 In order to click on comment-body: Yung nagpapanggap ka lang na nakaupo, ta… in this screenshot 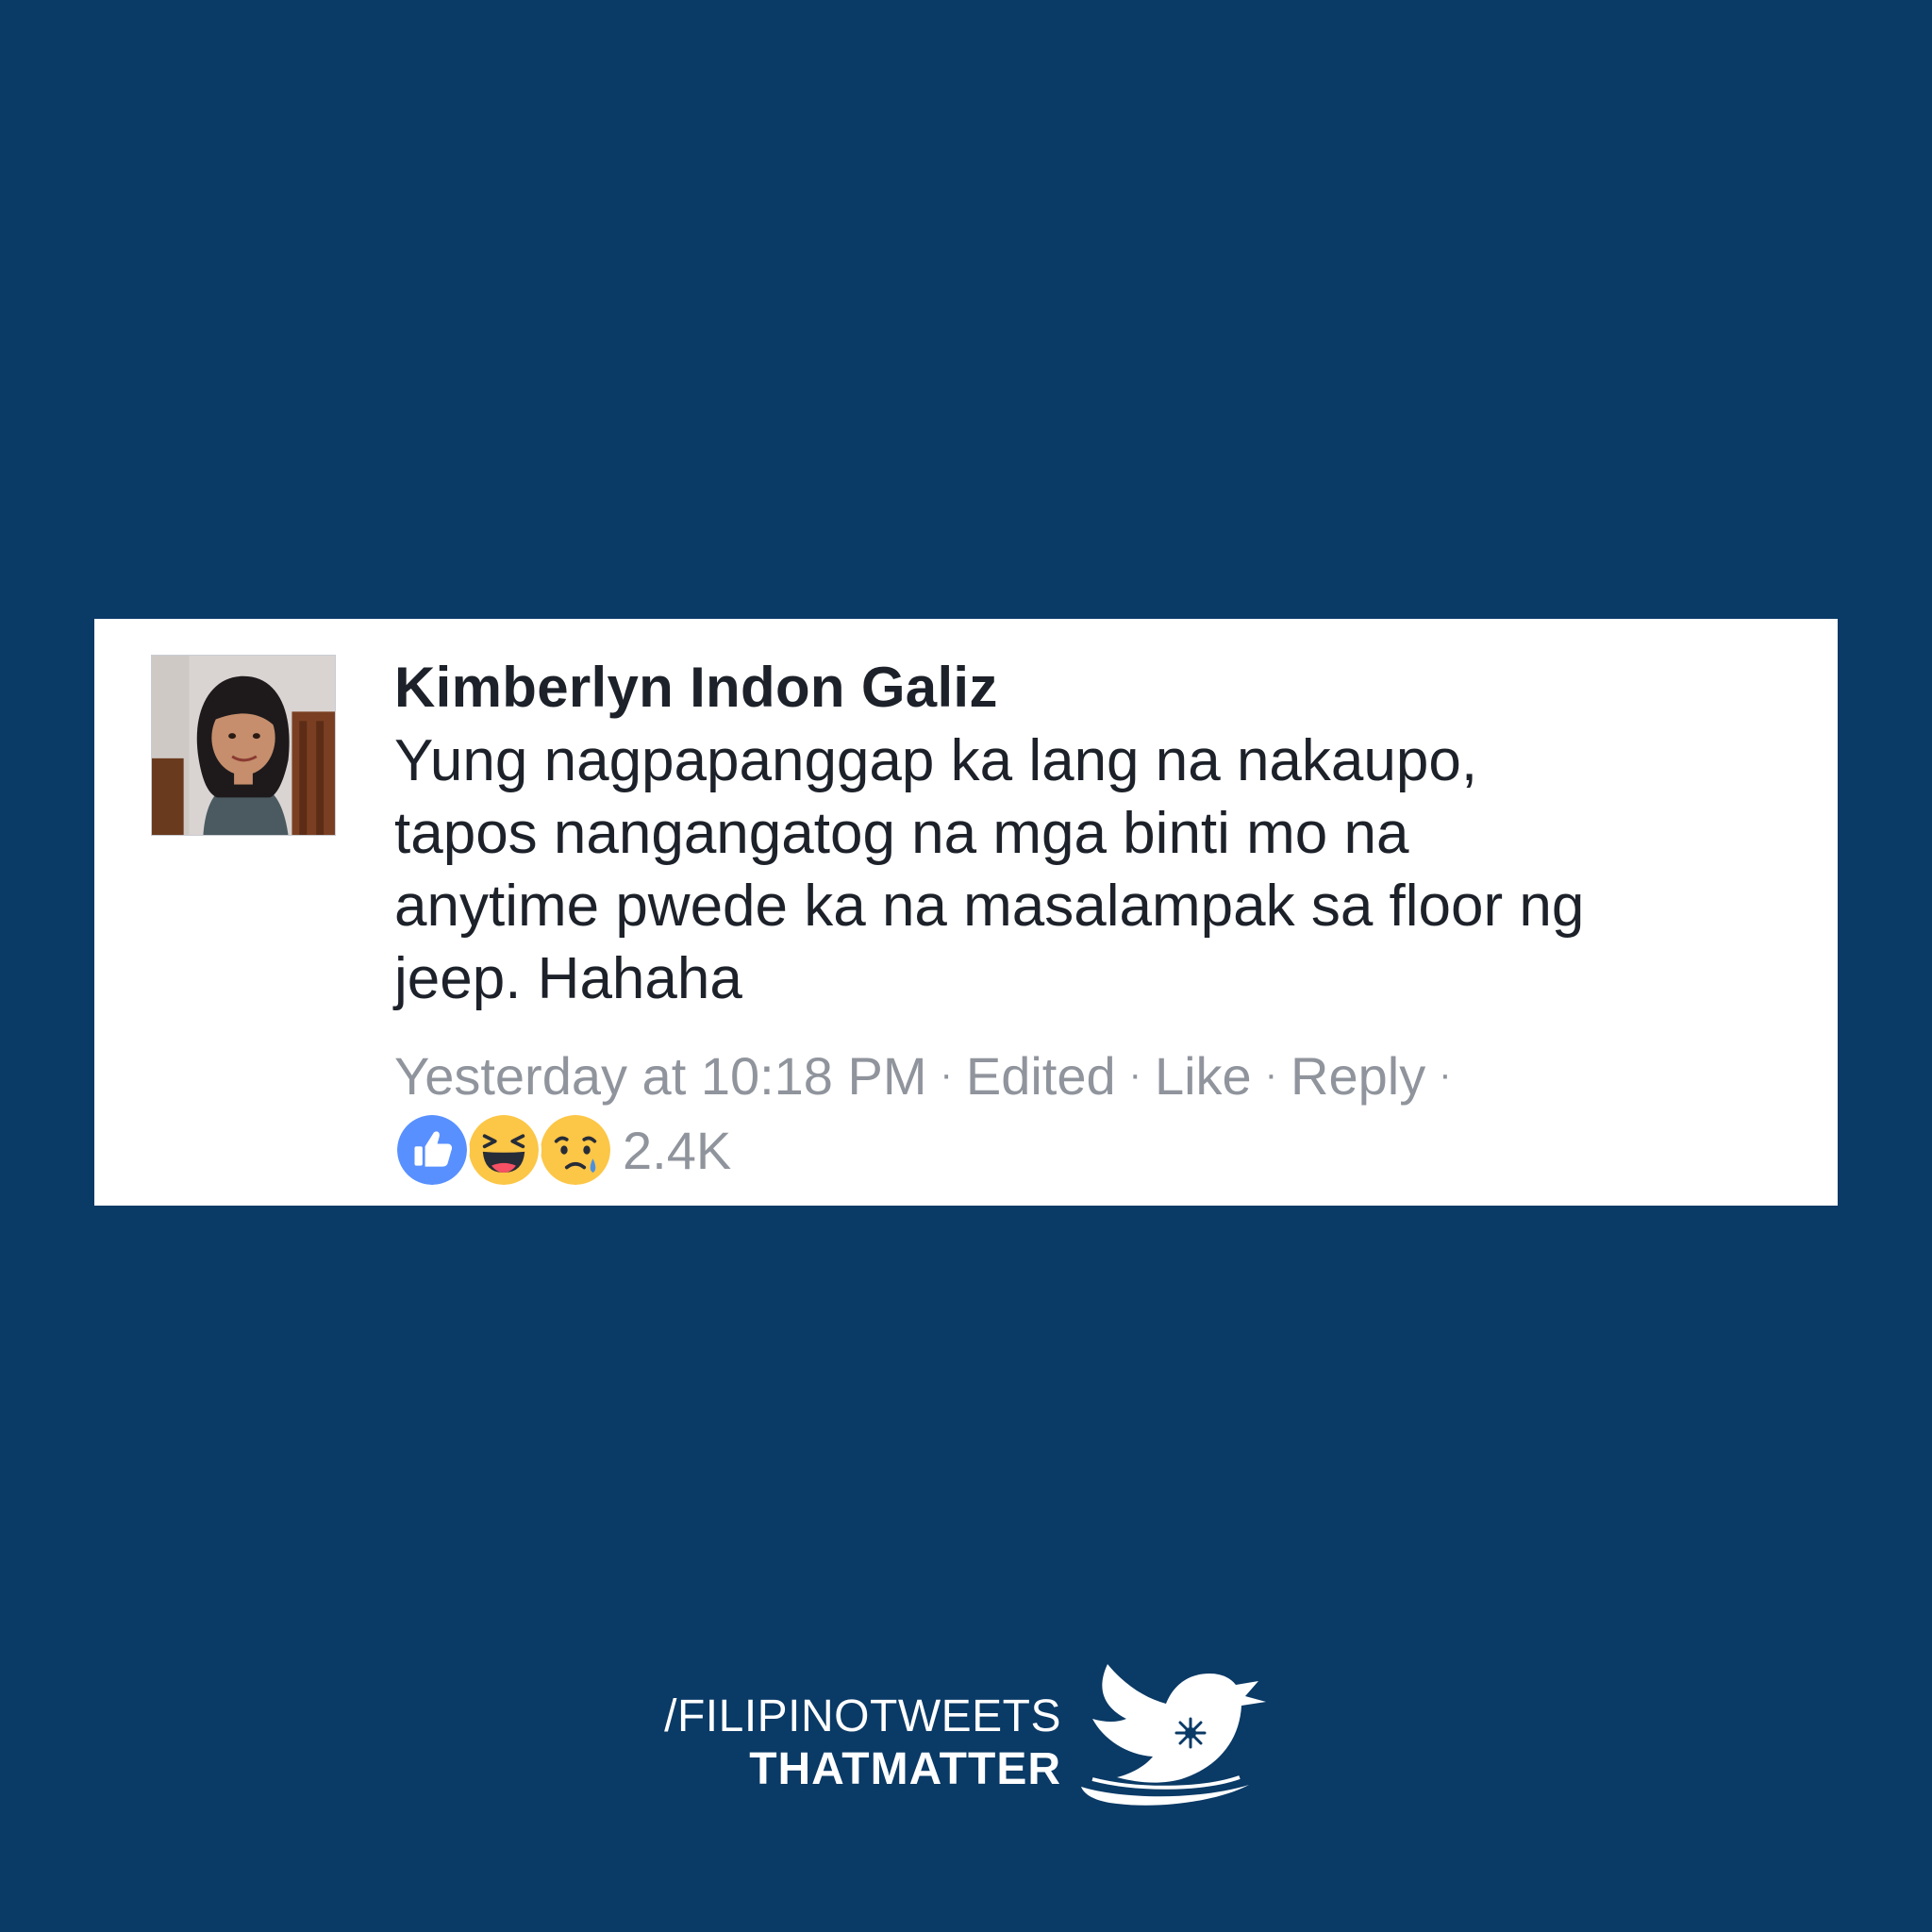, I will do `click(1101, 870)`.